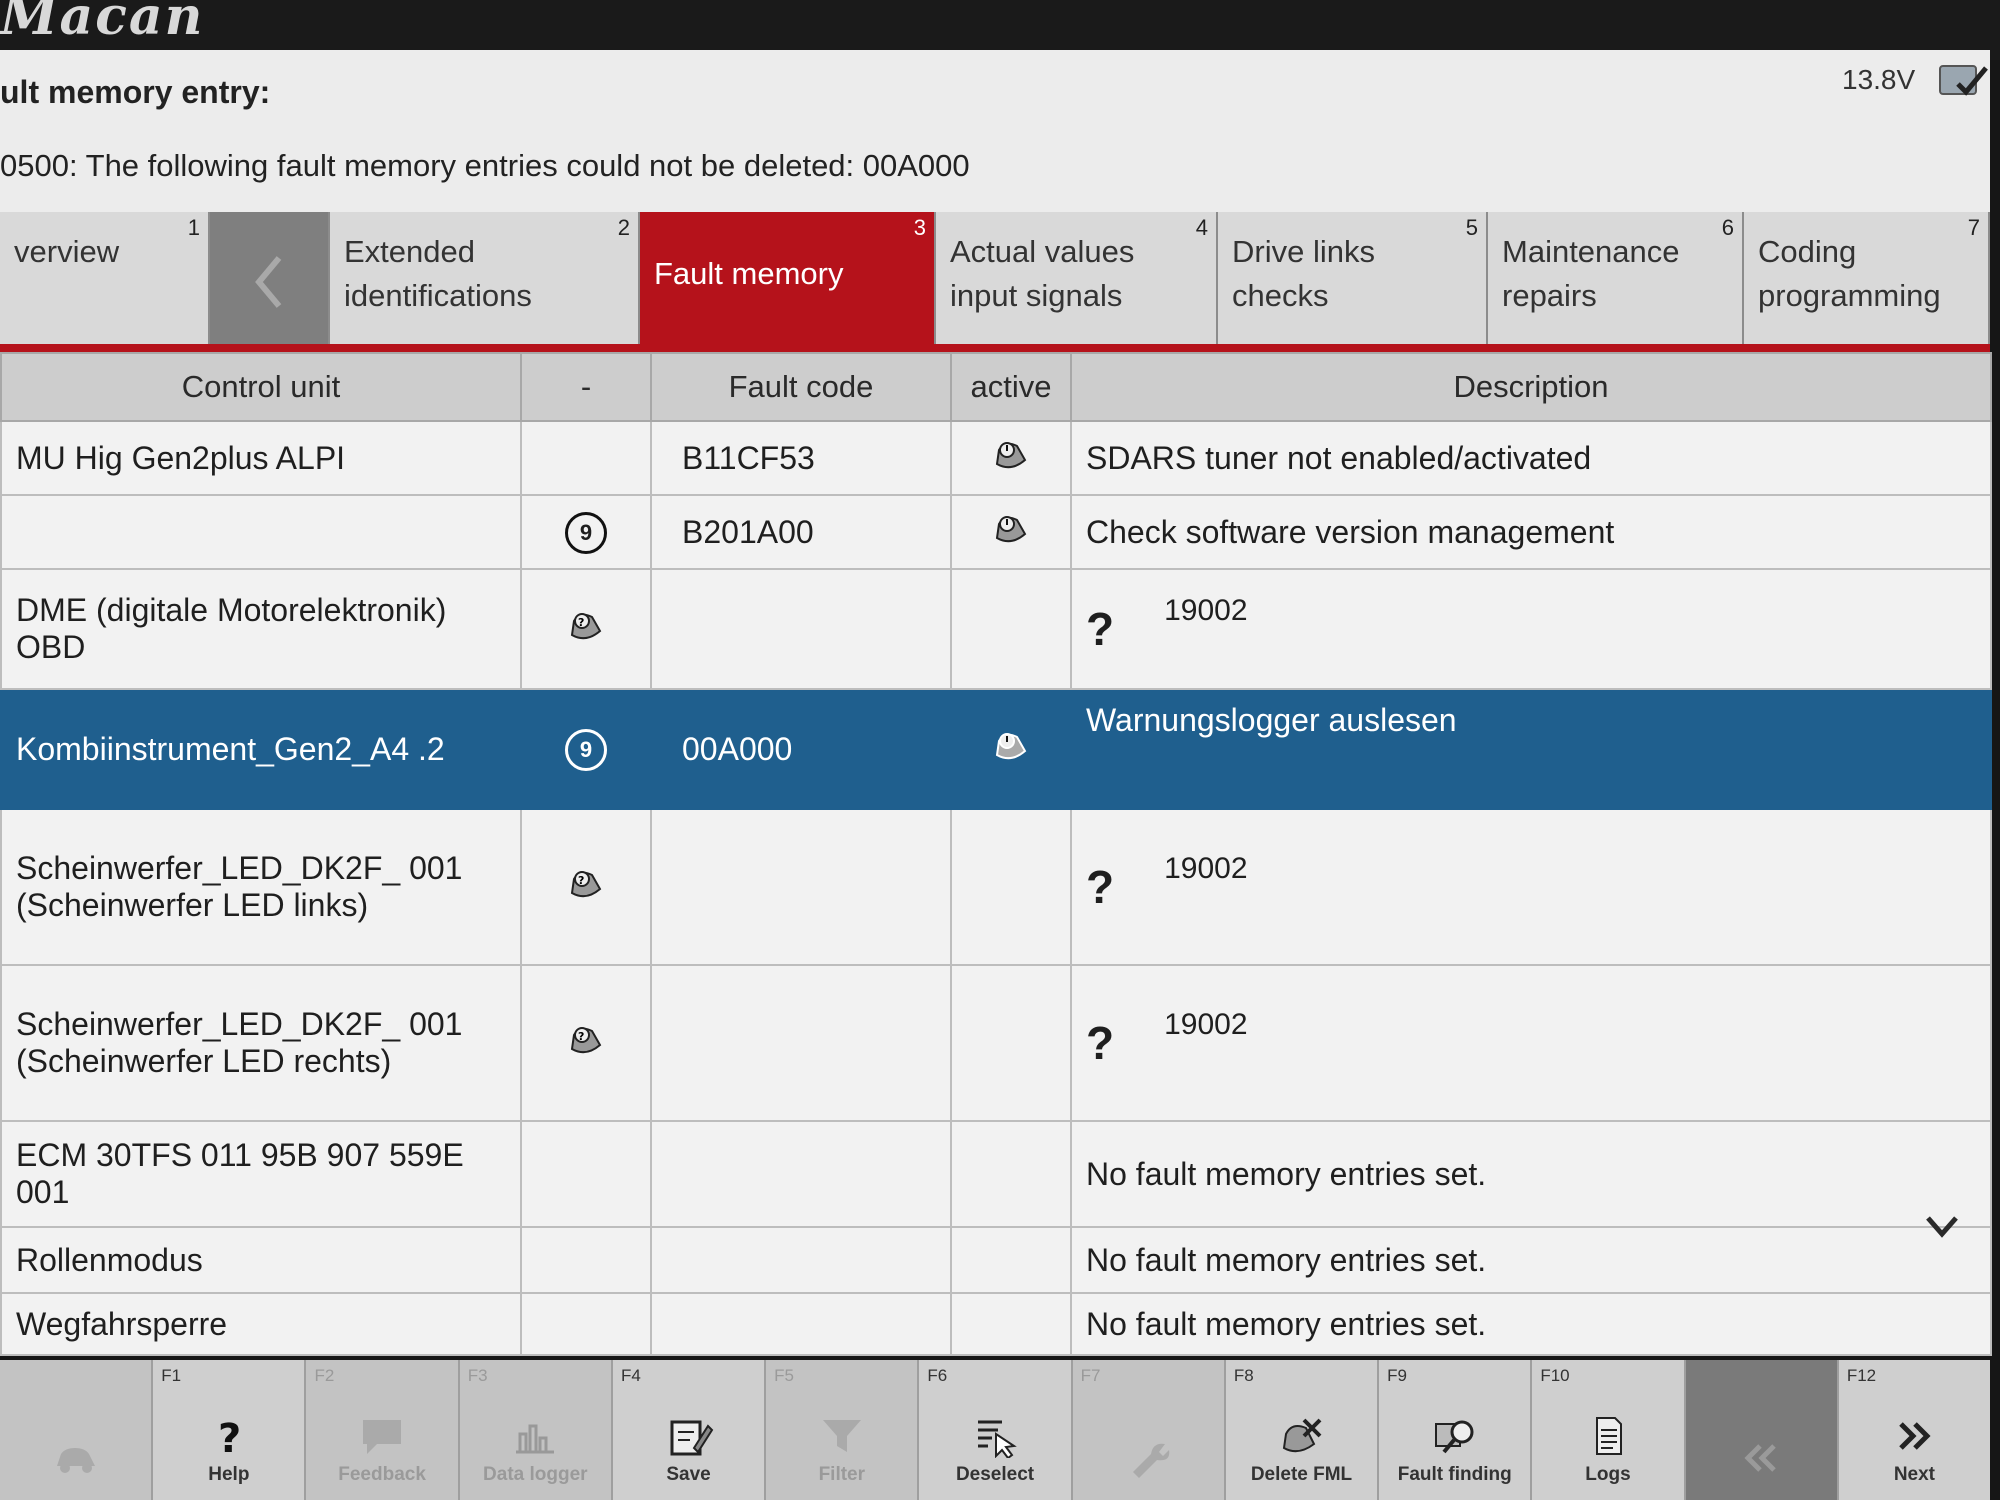  I want to click on logs-icon, so click(1608, 1436).